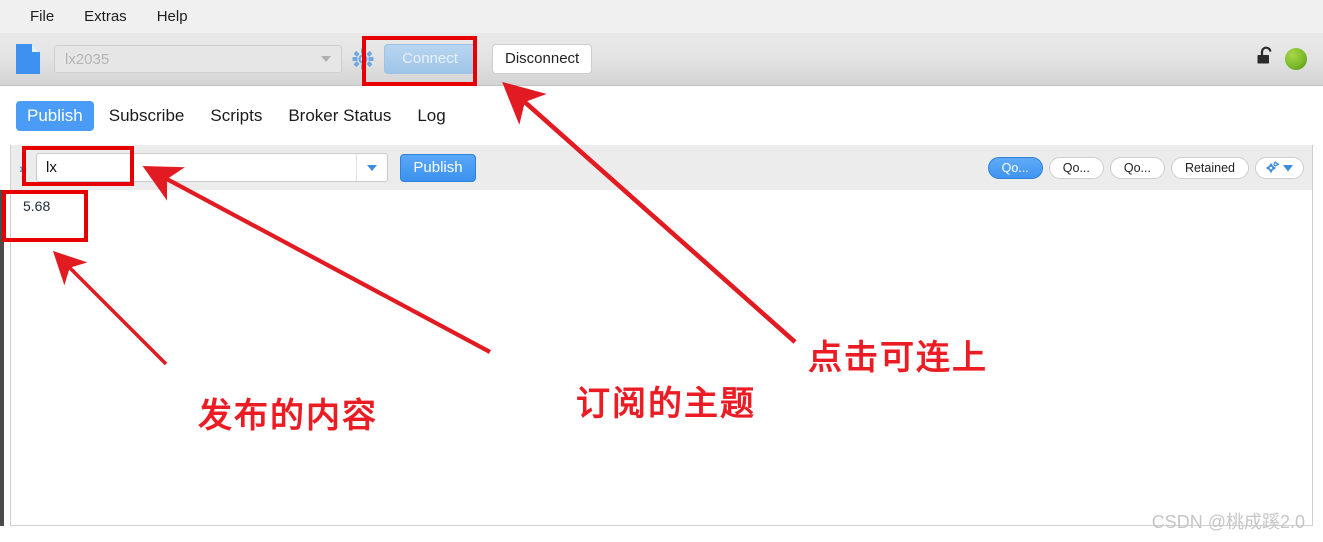  Describe the element at coordinates (438, 167) in the screenshot. I see `publish-button: Publish` at that location.